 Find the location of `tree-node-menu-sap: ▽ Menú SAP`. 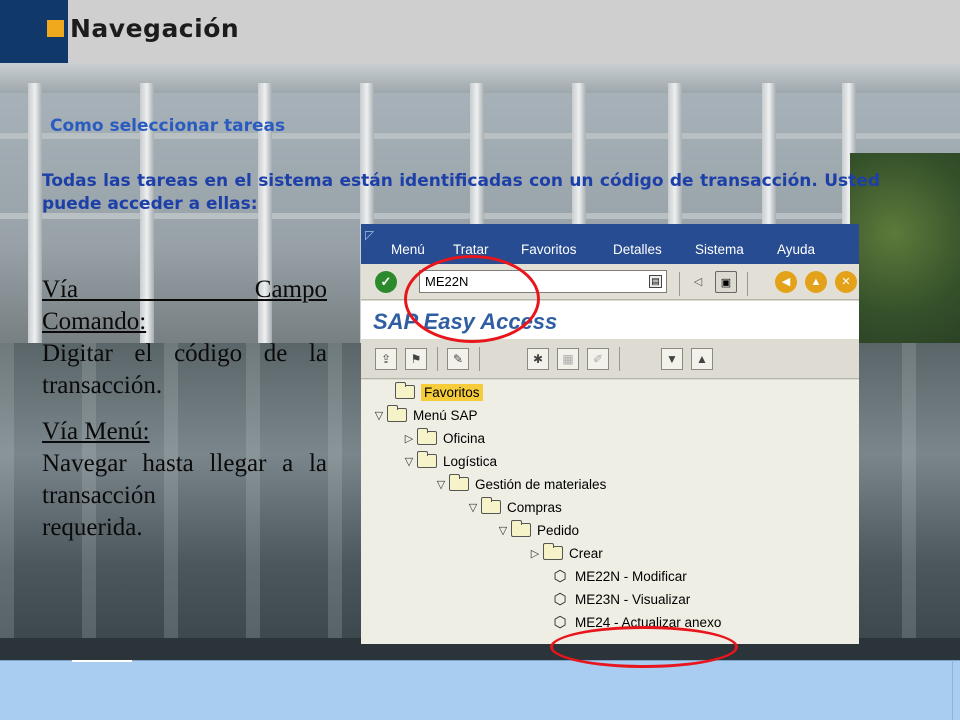

tree-node-menu-sap: ▽ Menú SAP is located at coordinates (424, 415).